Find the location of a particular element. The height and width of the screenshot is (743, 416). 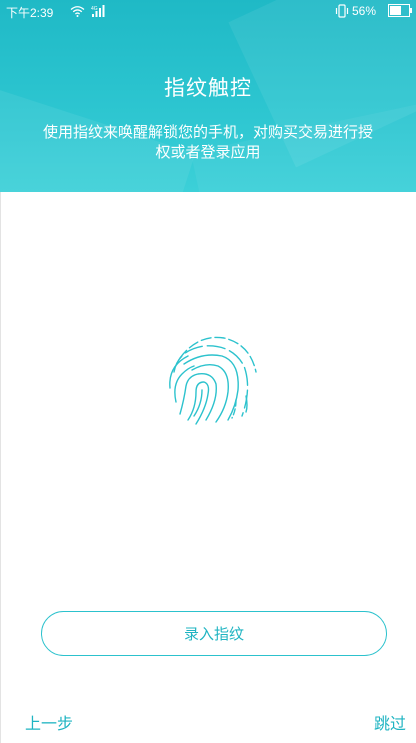

battery-icon is located at coordinates (400, 10).